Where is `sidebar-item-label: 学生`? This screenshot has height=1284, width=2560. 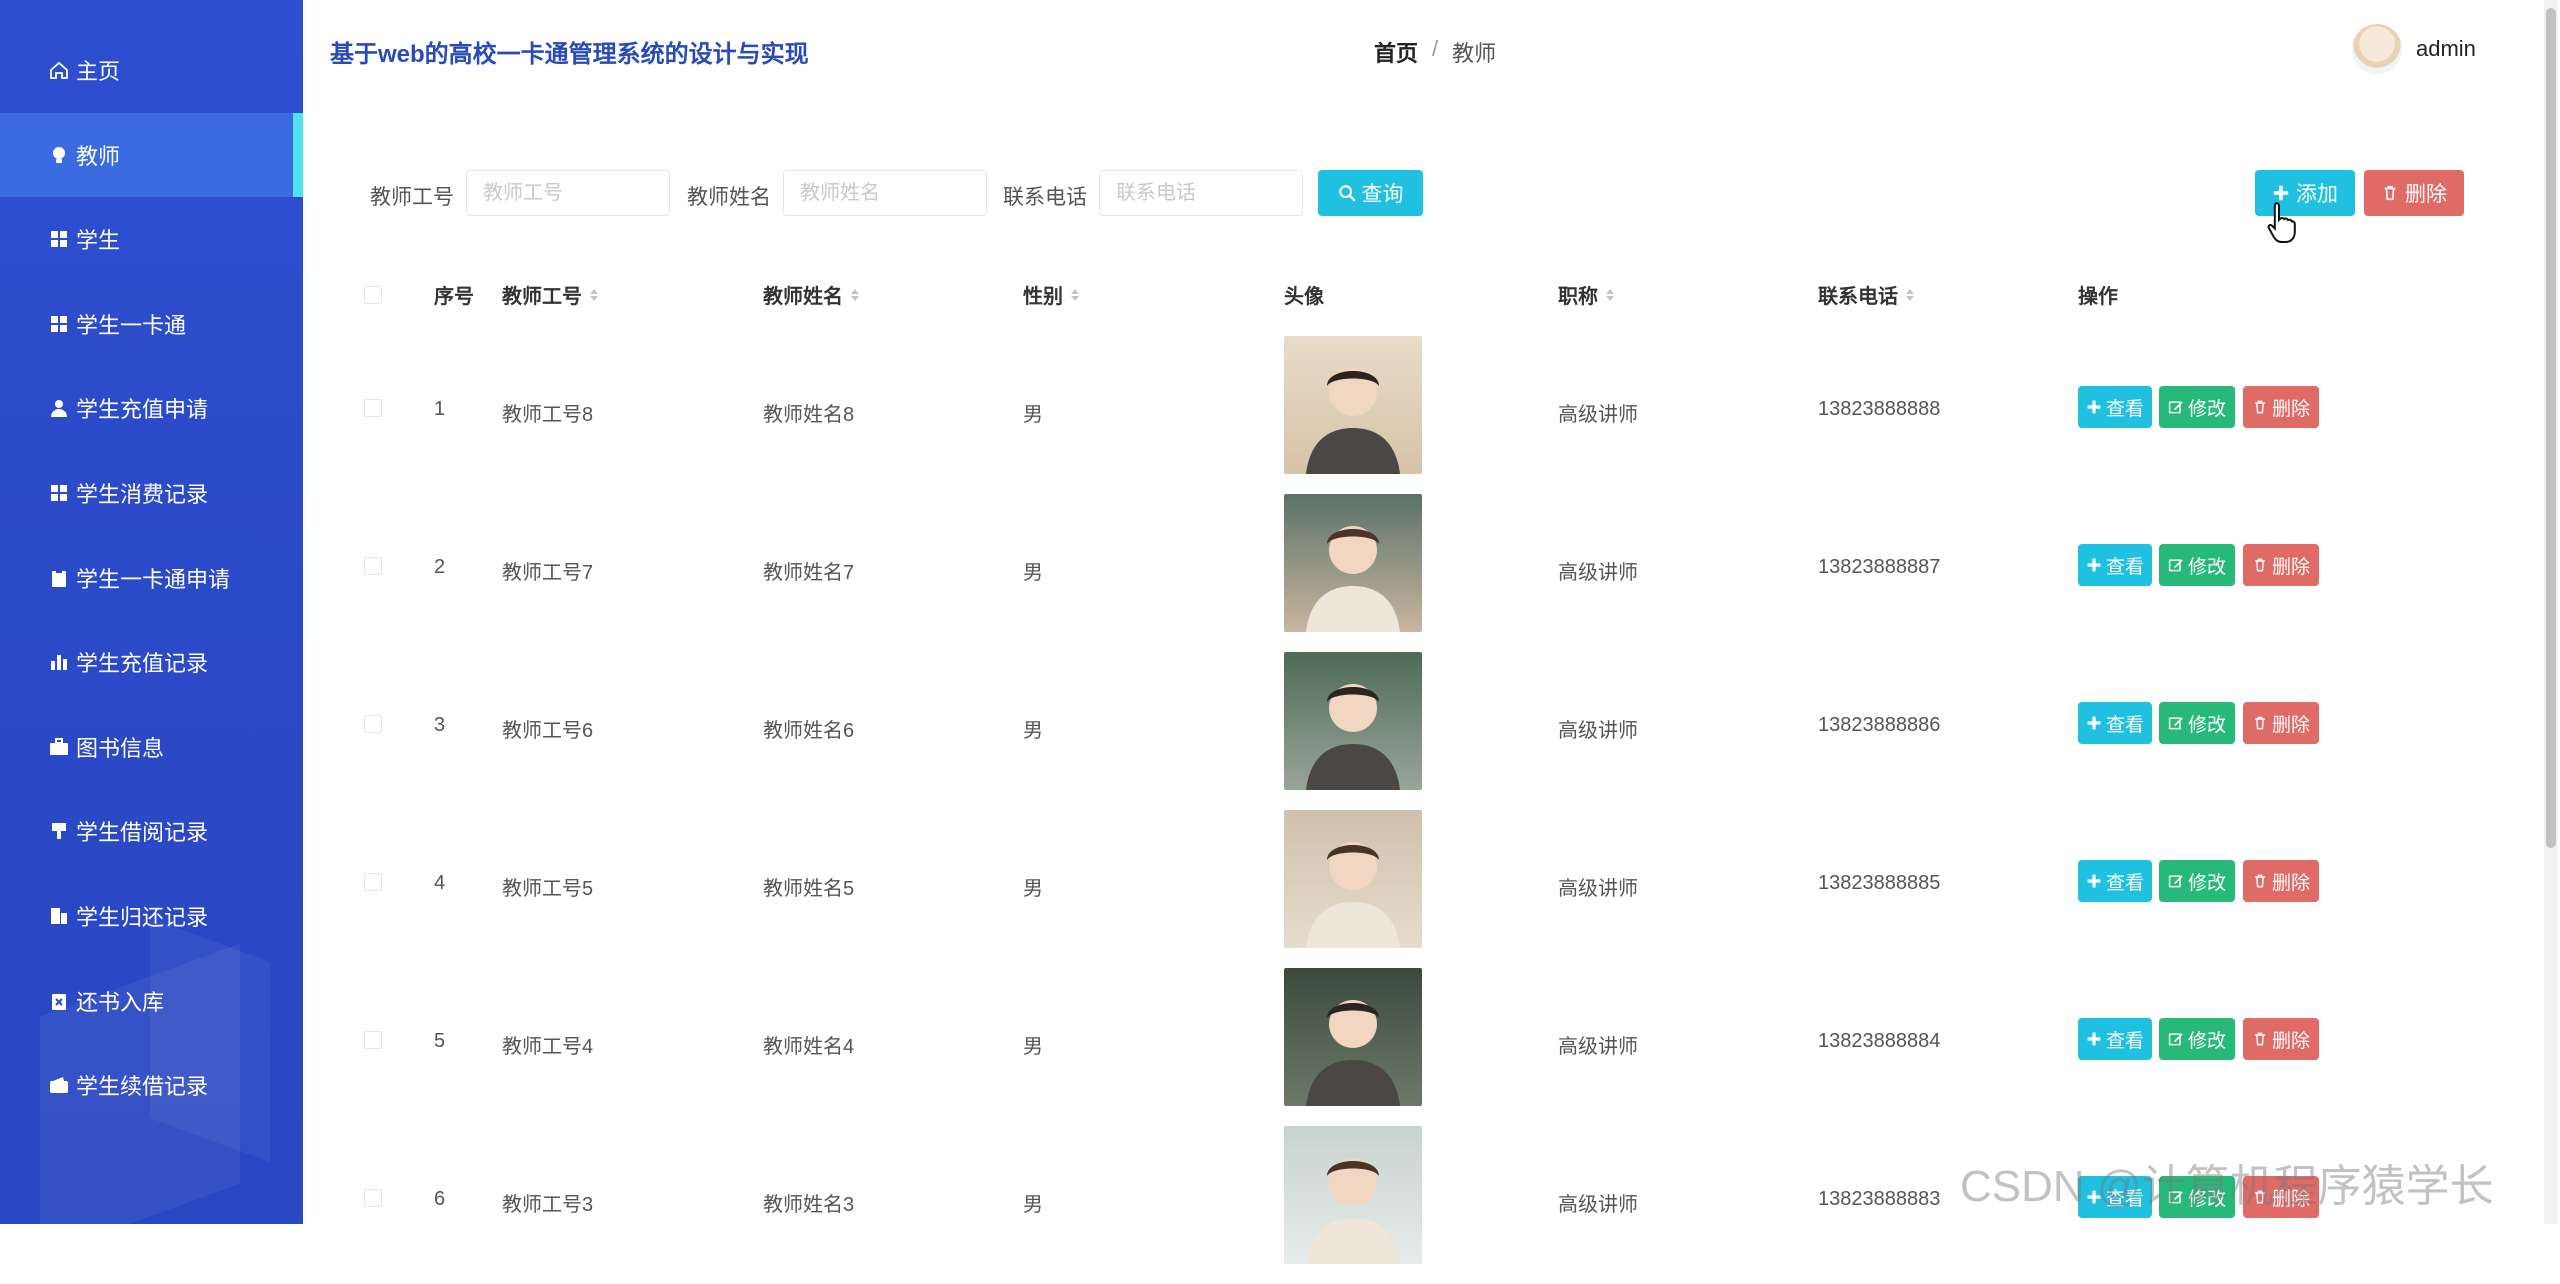
sidebar-item-label: 学生 is located at coordinates (98, 241).